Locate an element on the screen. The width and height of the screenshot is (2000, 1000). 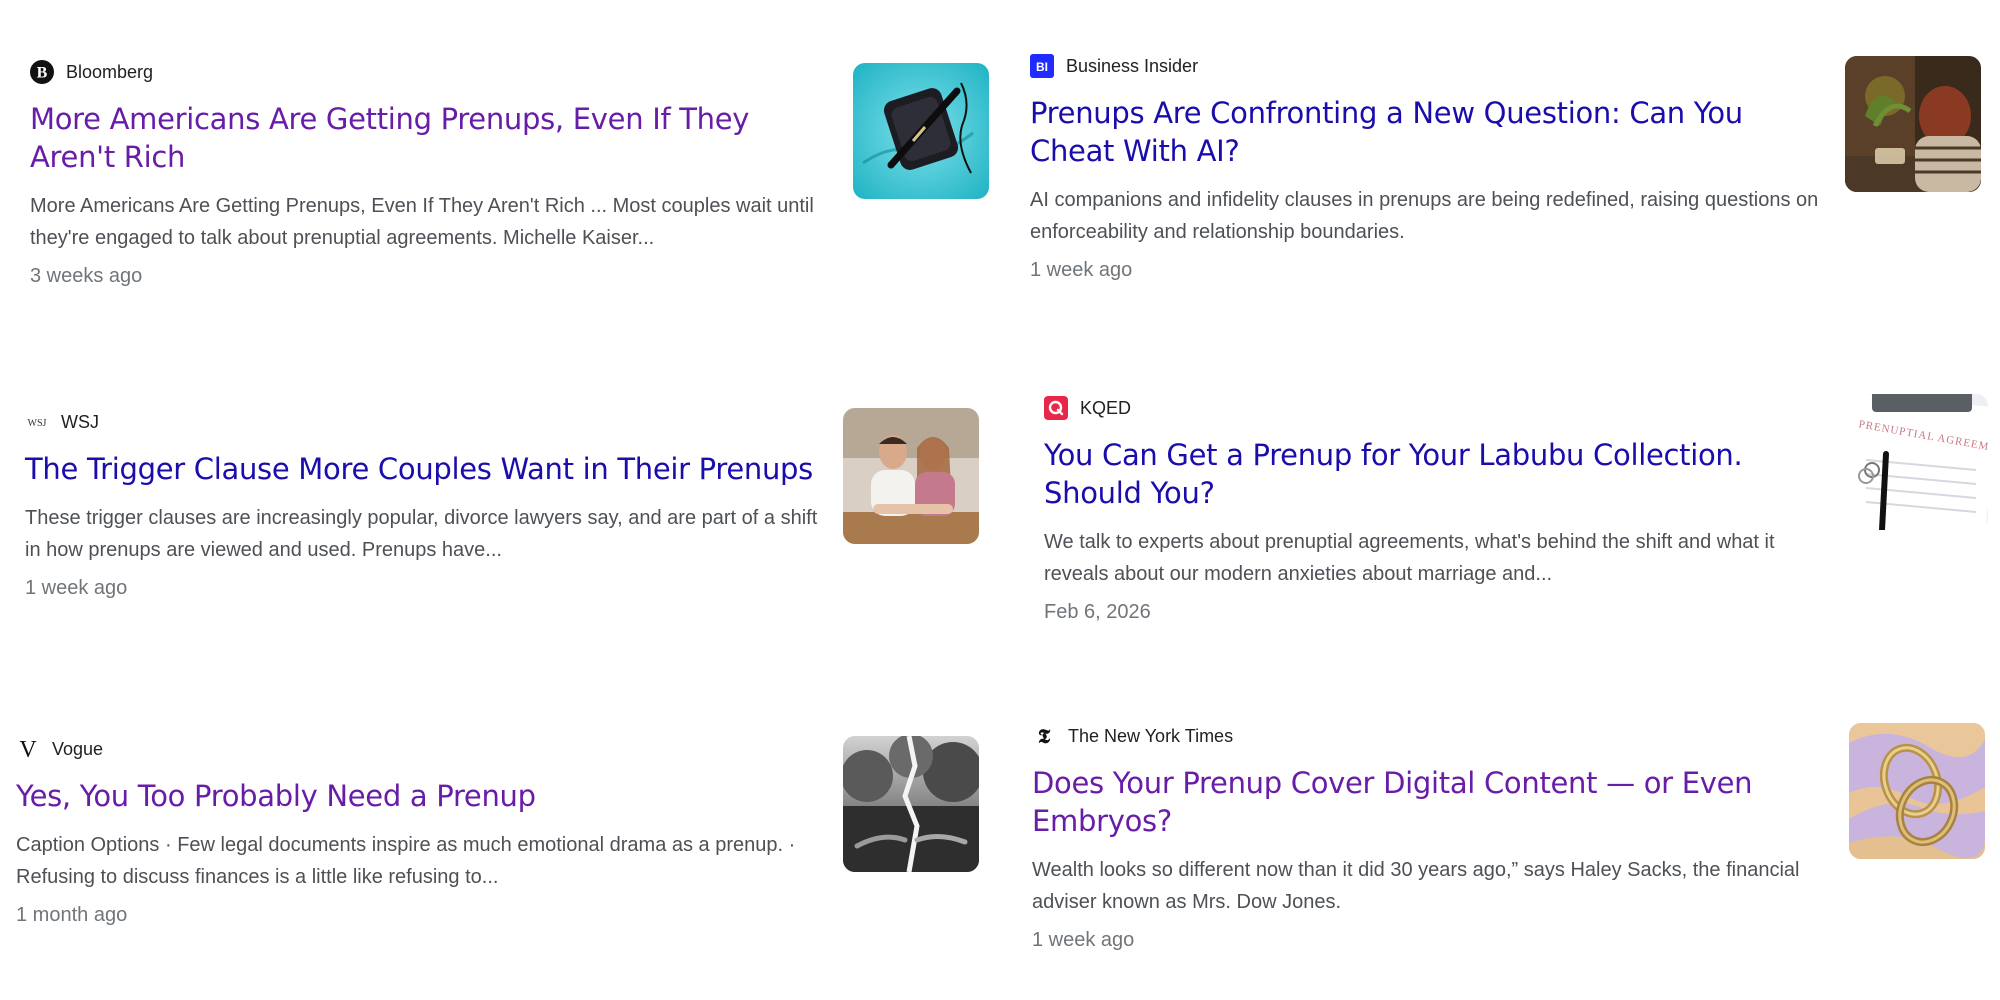
prenuptial-document-thumbnail: PRENUPTIAL AGREEMENT is located at coordinates (1920, 462).